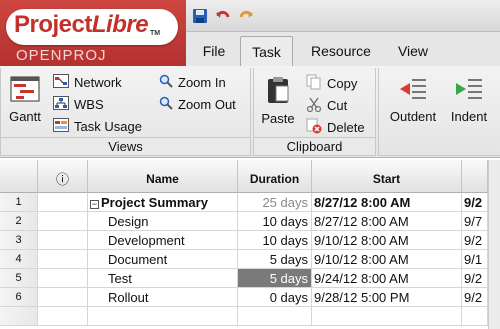  Describe the element at coordinates (94, 204) in the screenshot. I see `collapse-toggle-icon: −` at that location.